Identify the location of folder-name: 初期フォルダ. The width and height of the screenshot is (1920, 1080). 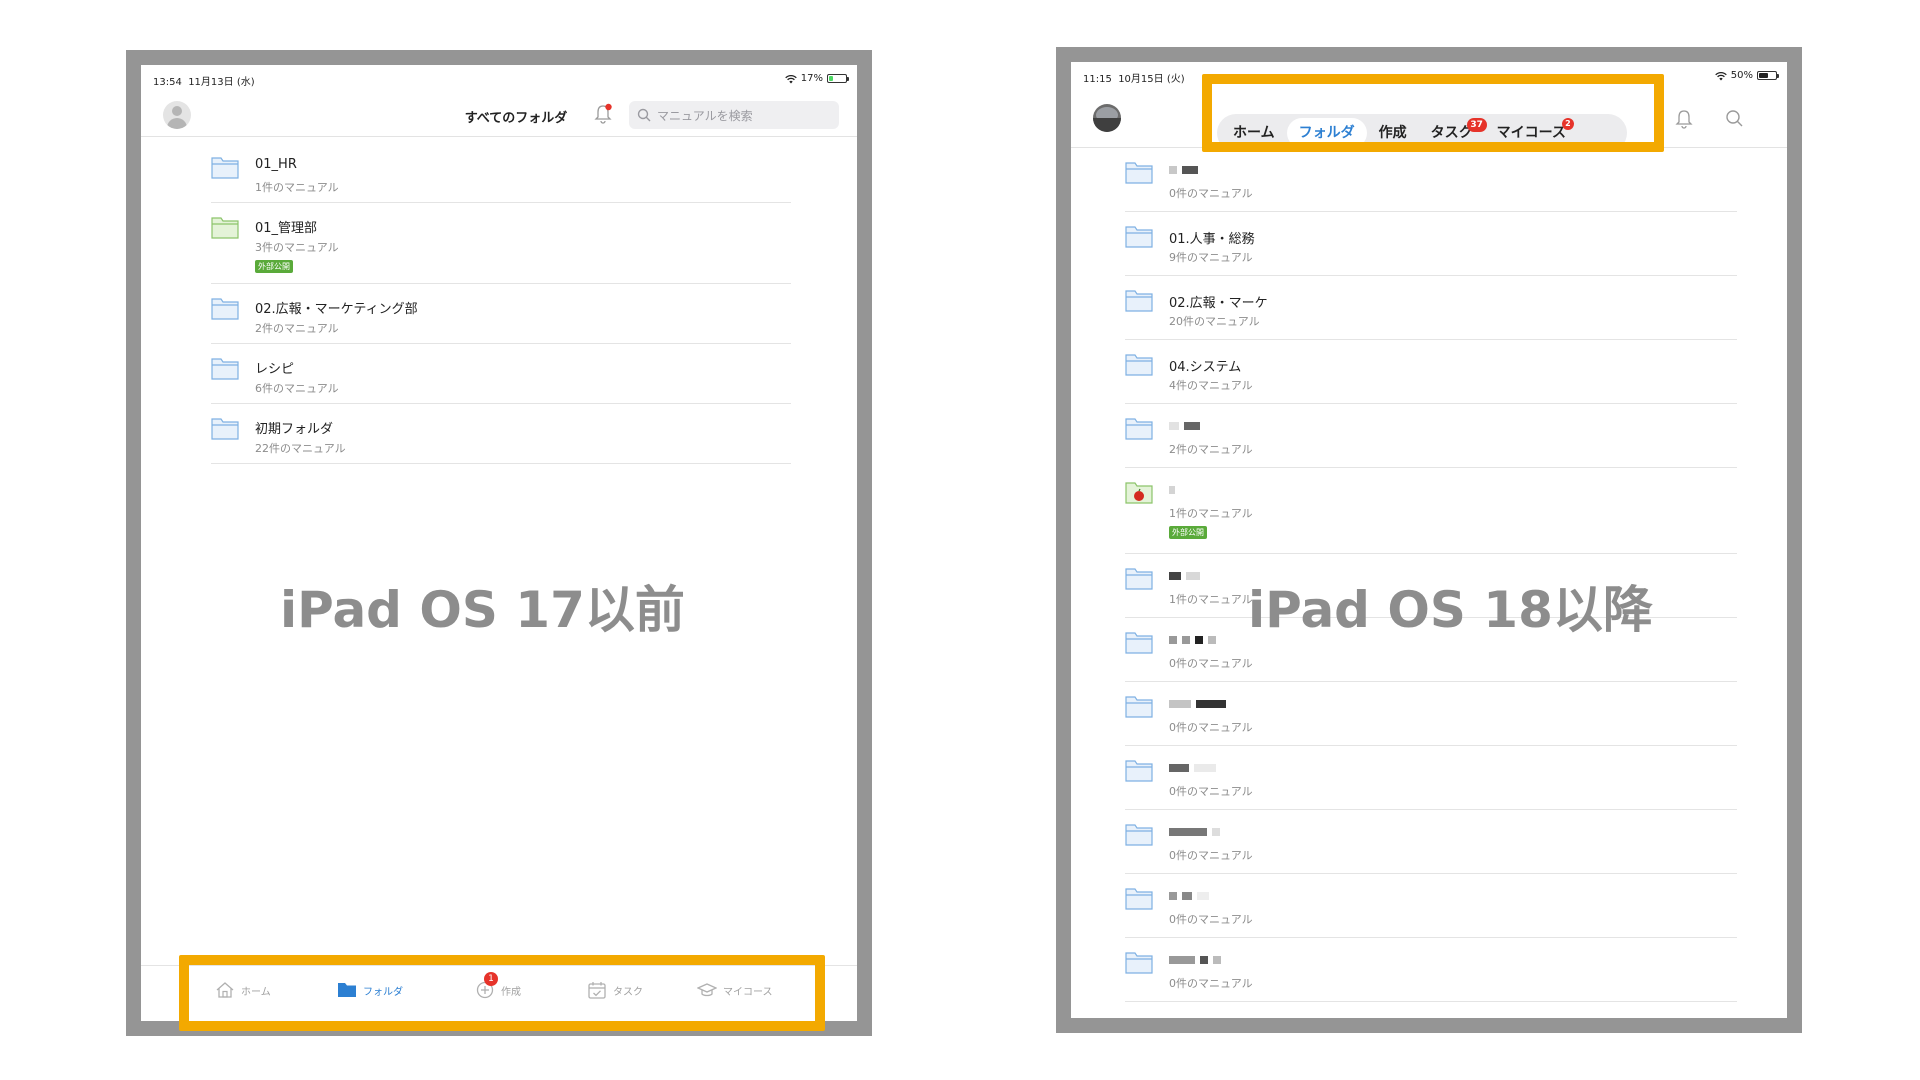
(294, 429).